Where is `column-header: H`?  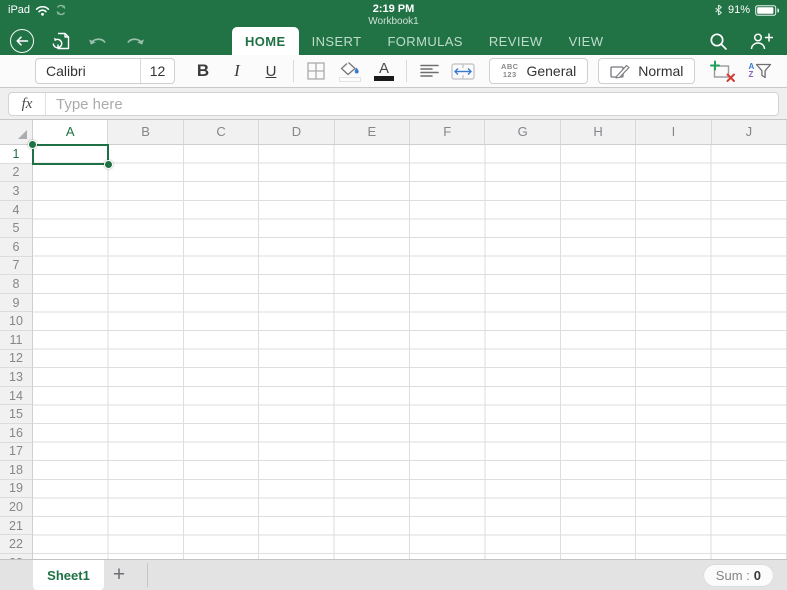
column-header: H is located at coordinates (599, 132).